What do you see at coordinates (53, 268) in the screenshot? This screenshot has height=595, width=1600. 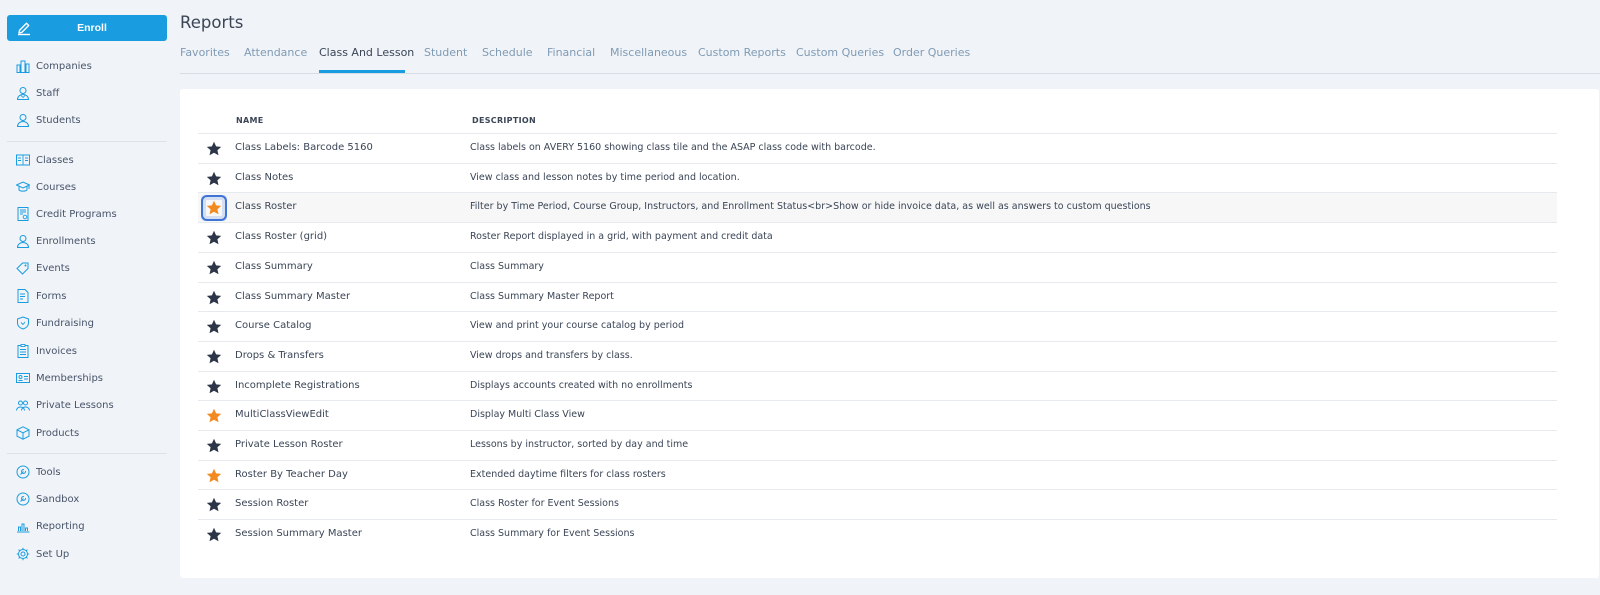 I see `sidebar-item-label: Events` at bounding box center [53, 268].